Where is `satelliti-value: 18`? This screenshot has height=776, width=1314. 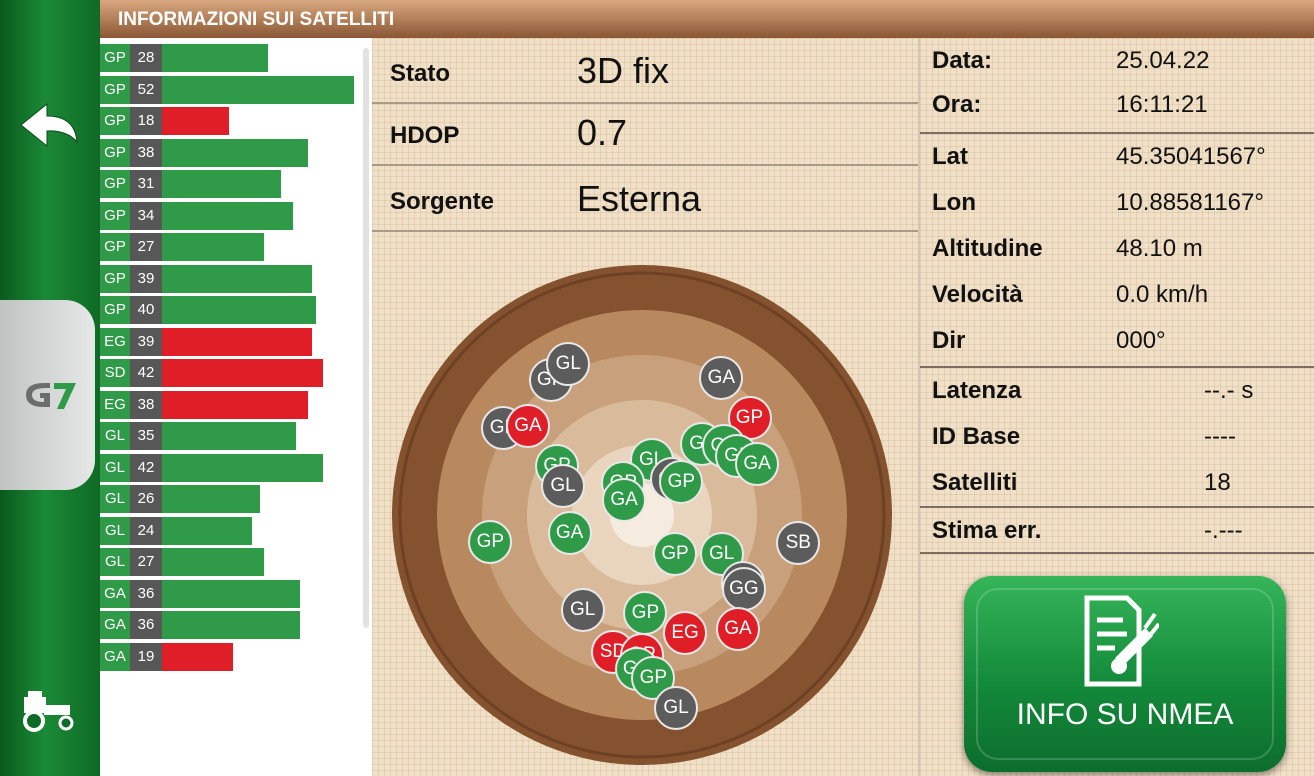
satelliti-value: 18 is located at coordinates (1217, 482).